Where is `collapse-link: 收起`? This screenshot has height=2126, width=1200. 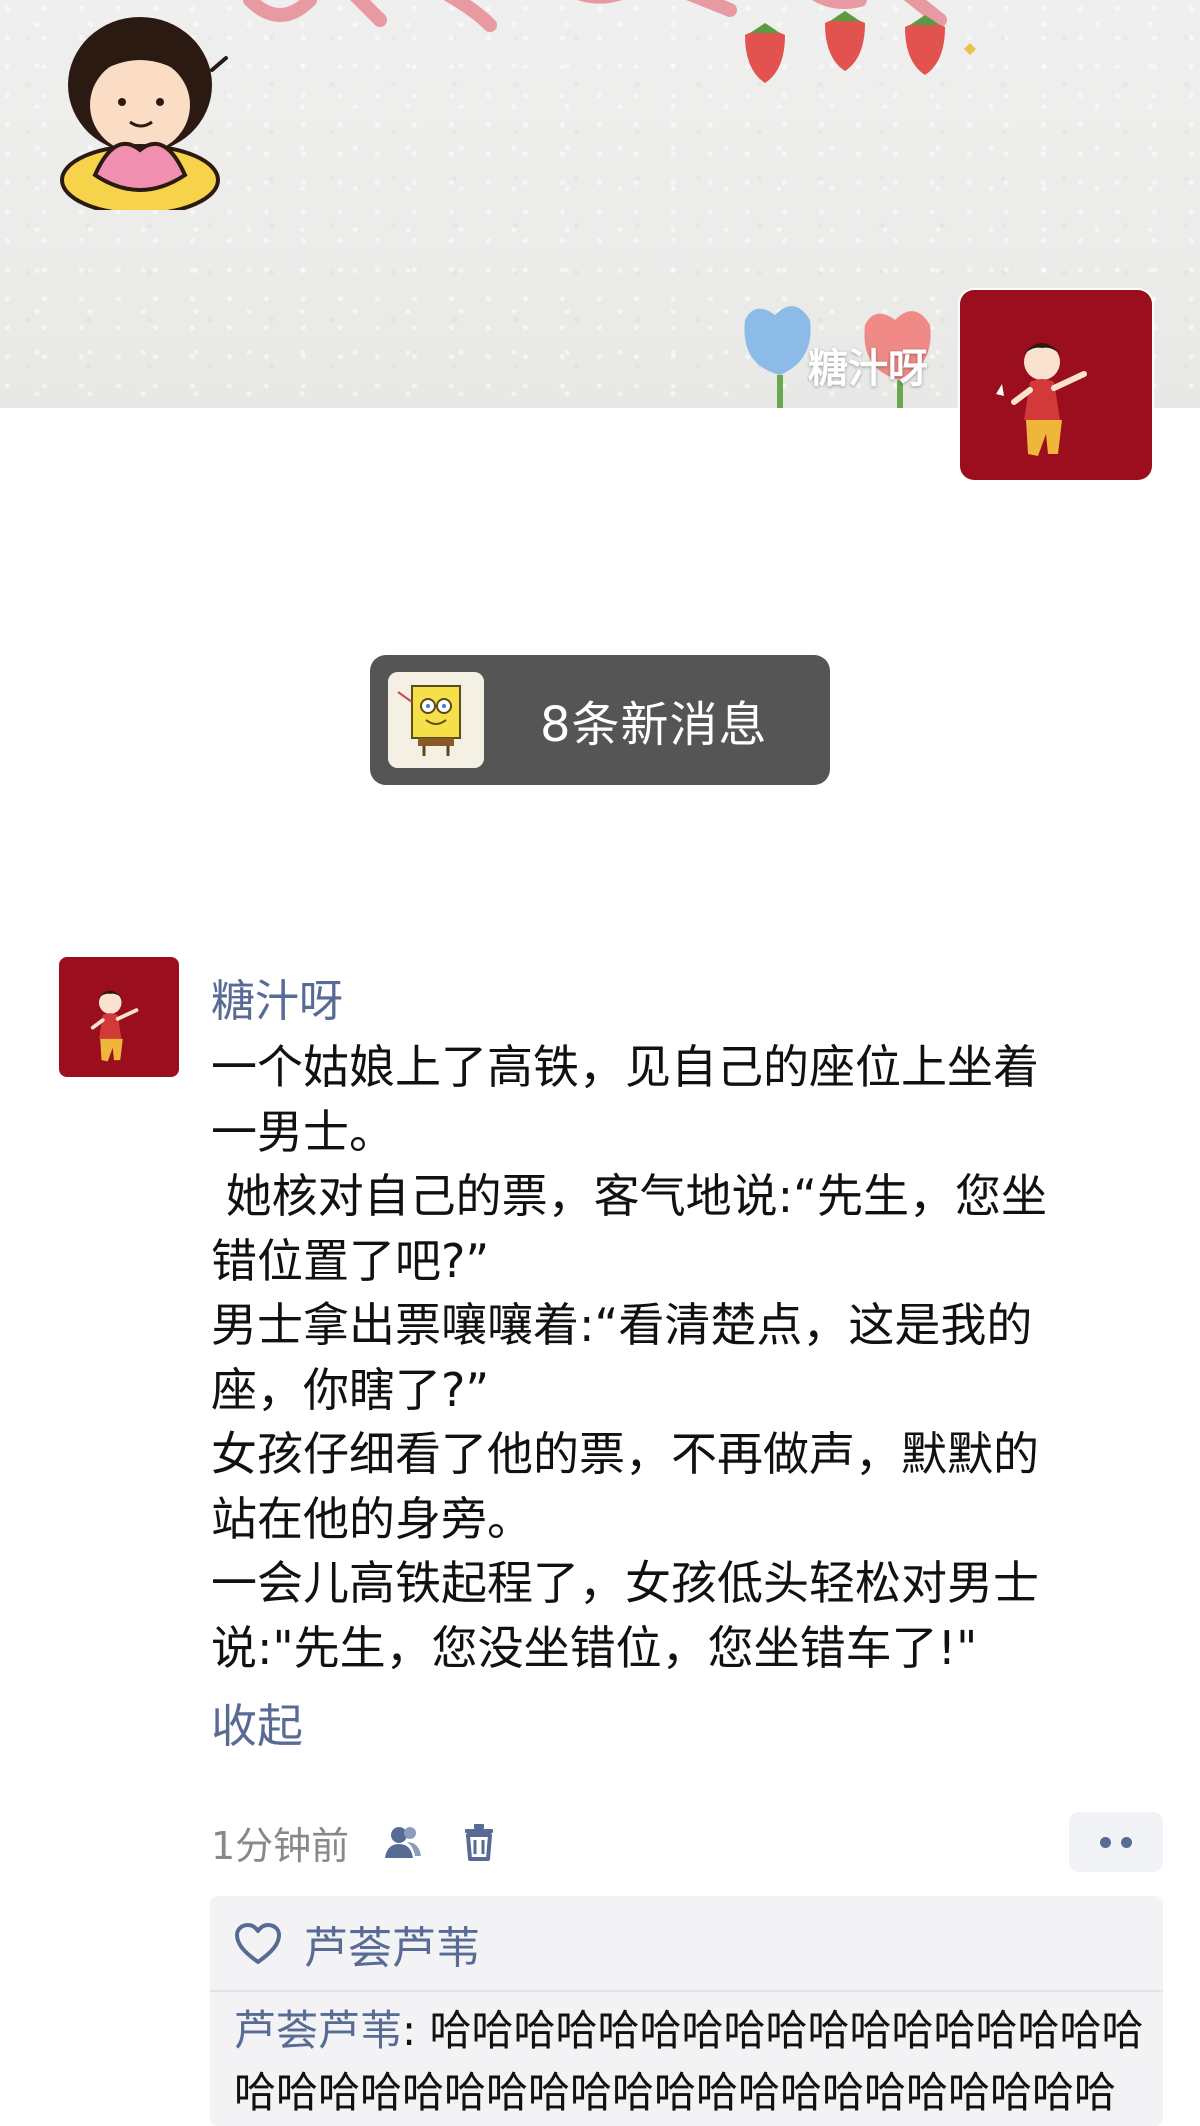 collapse-link: 收起 is located at coordinates (257, 1723).